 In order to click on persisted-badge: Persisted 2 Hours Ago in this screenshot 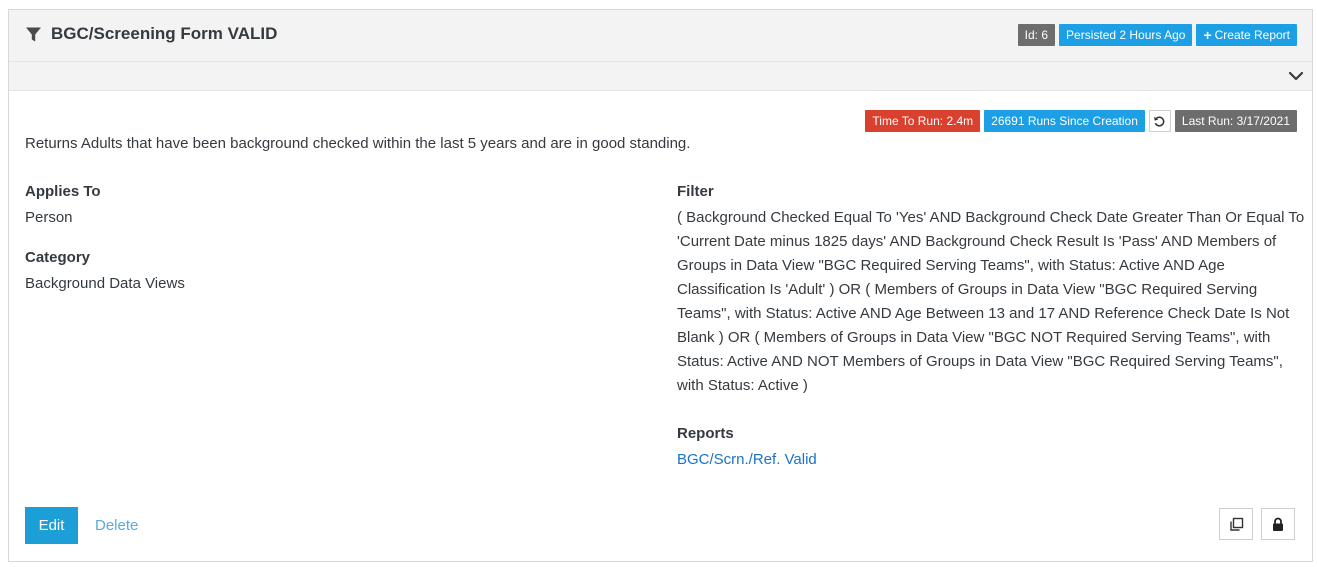, I will do `click(1126, 35)`.